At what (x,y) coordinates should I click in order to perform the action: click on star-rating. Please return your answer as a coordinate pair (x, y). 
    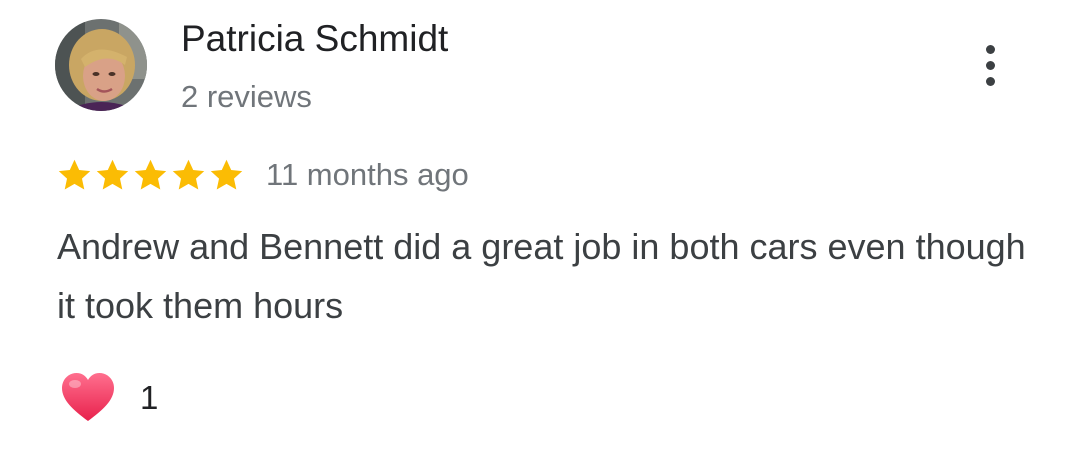
    Looking at the image, I should click on (150, 175).